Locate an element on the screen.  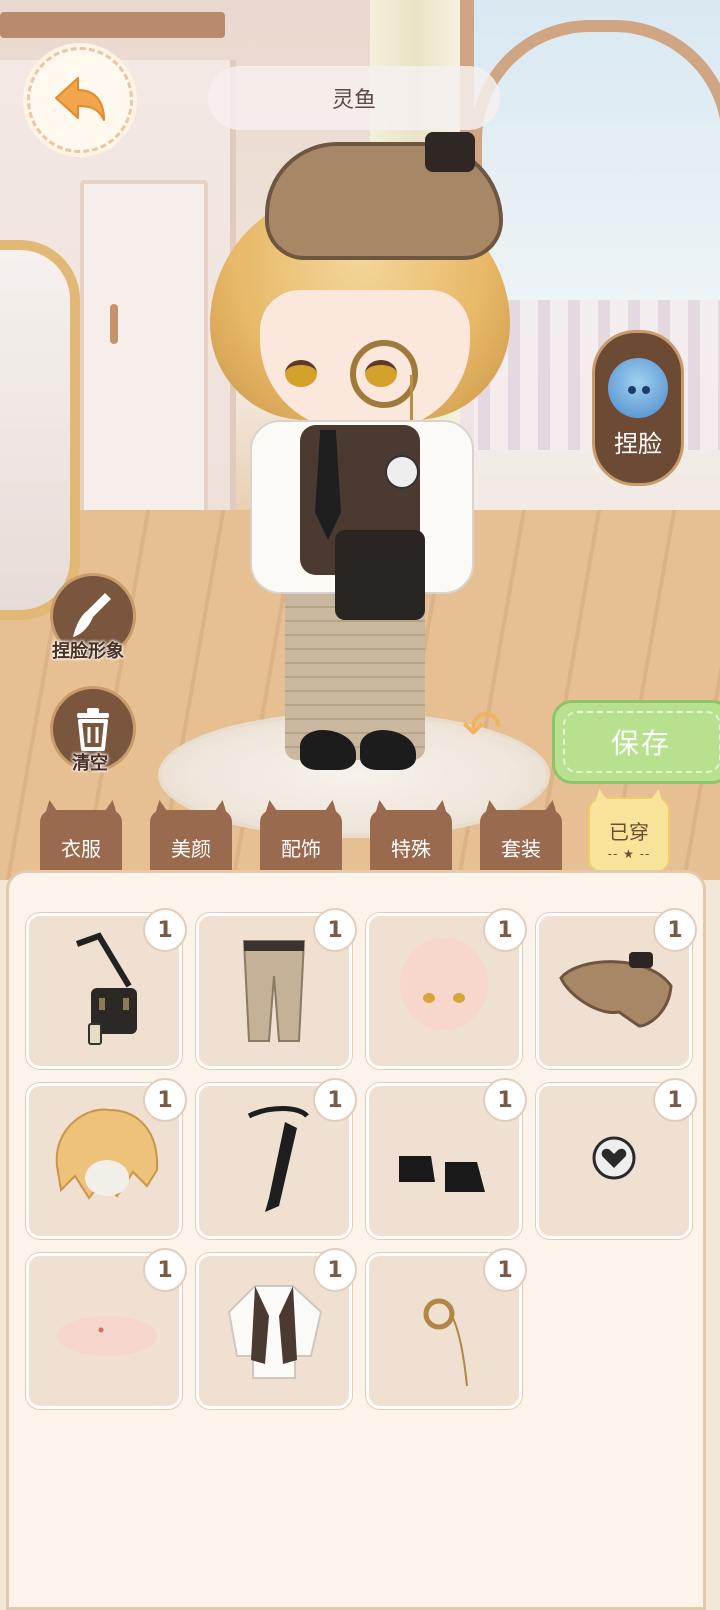
character-bag is located at coordinates (380, 575).